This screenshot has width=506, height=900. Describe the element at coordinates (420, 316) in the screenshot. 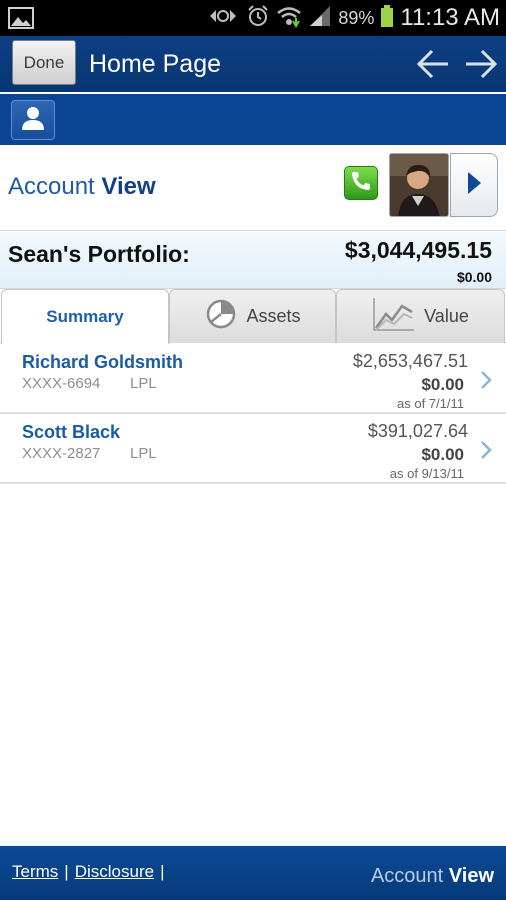

I see `tab-value: Value` at that location.